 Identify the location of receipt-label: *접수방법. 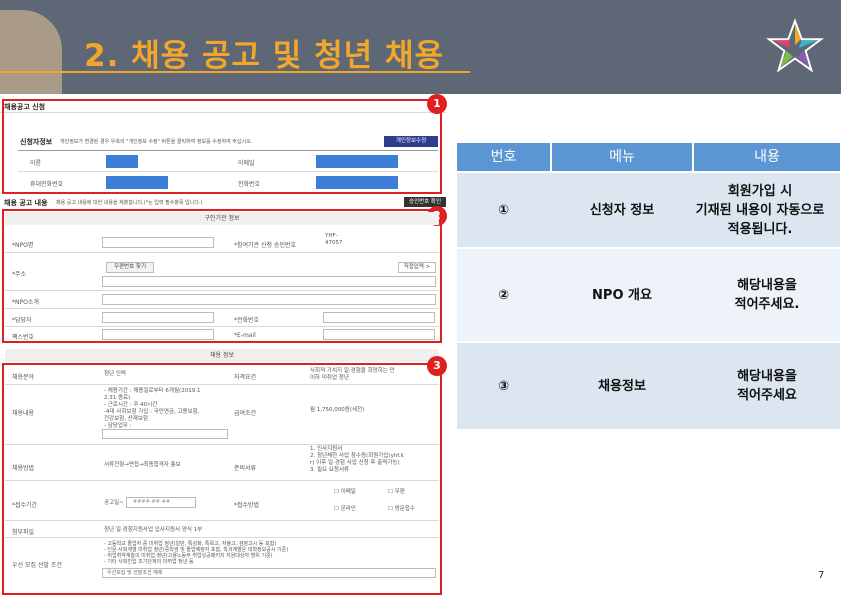
(247, 505).